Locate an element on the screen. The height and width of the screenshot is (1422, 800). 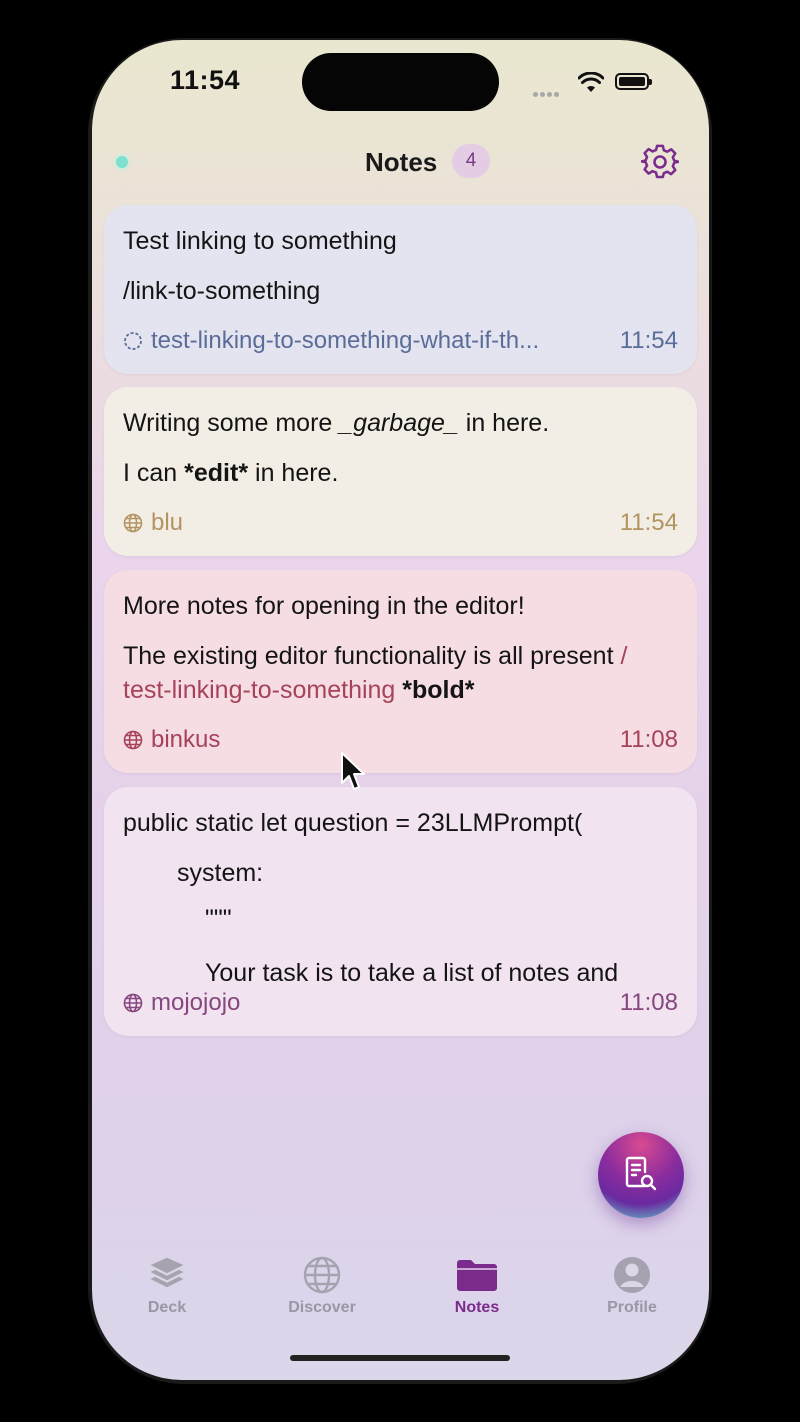
note-author: binkus is located at coordinates (186, 739).